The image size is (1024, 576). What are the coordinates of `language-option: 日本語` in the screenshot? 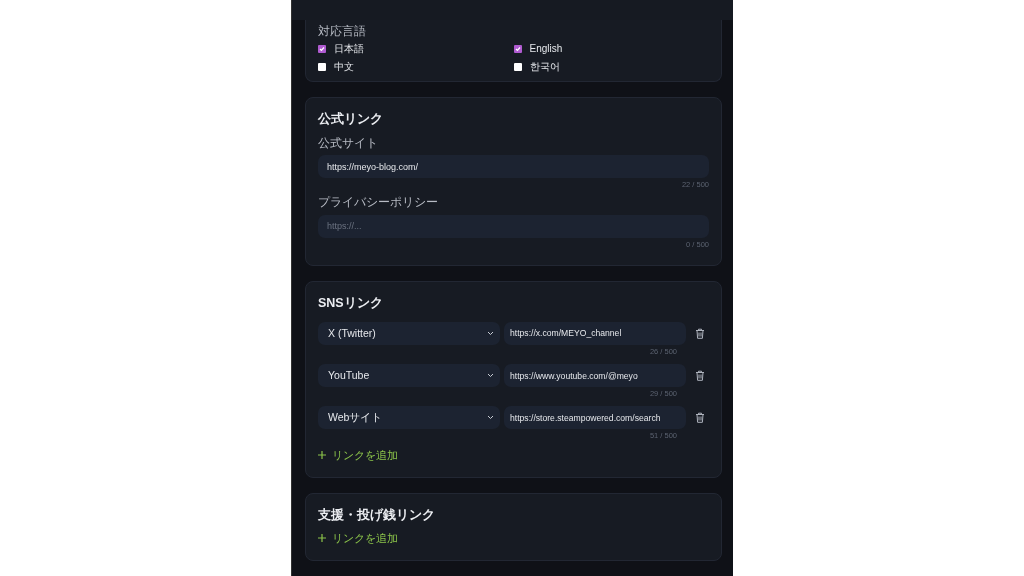 It's located at (349, 49).